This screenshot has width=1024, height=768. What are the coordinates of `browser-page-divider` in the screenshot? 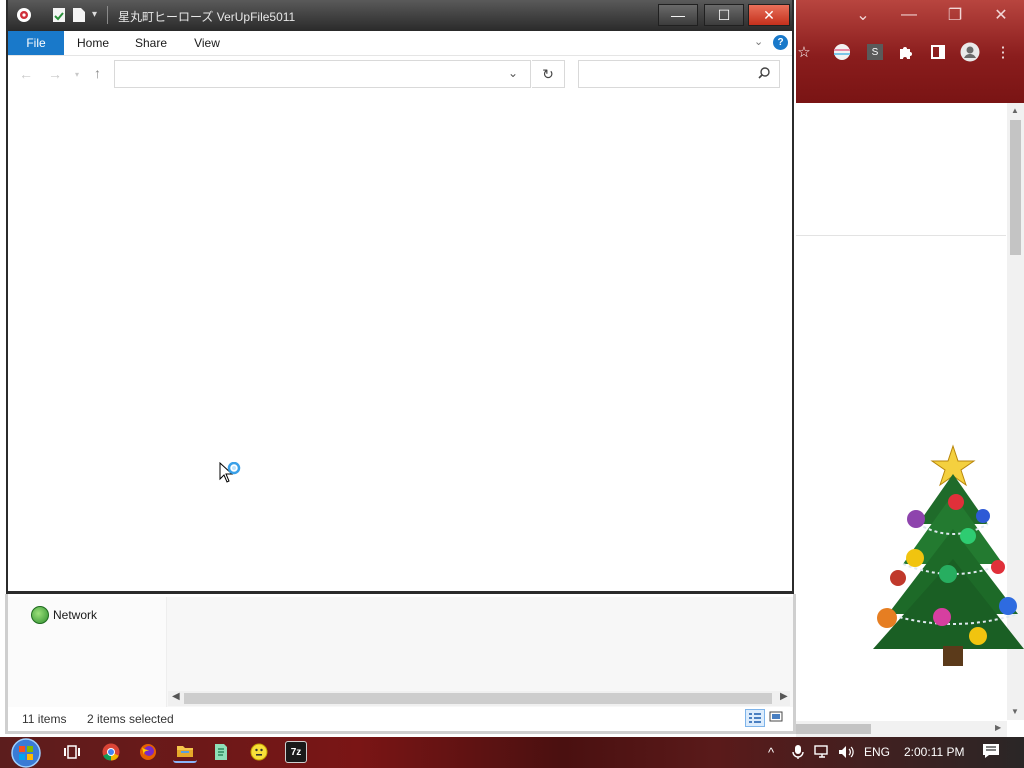 It's located at (901, 235).